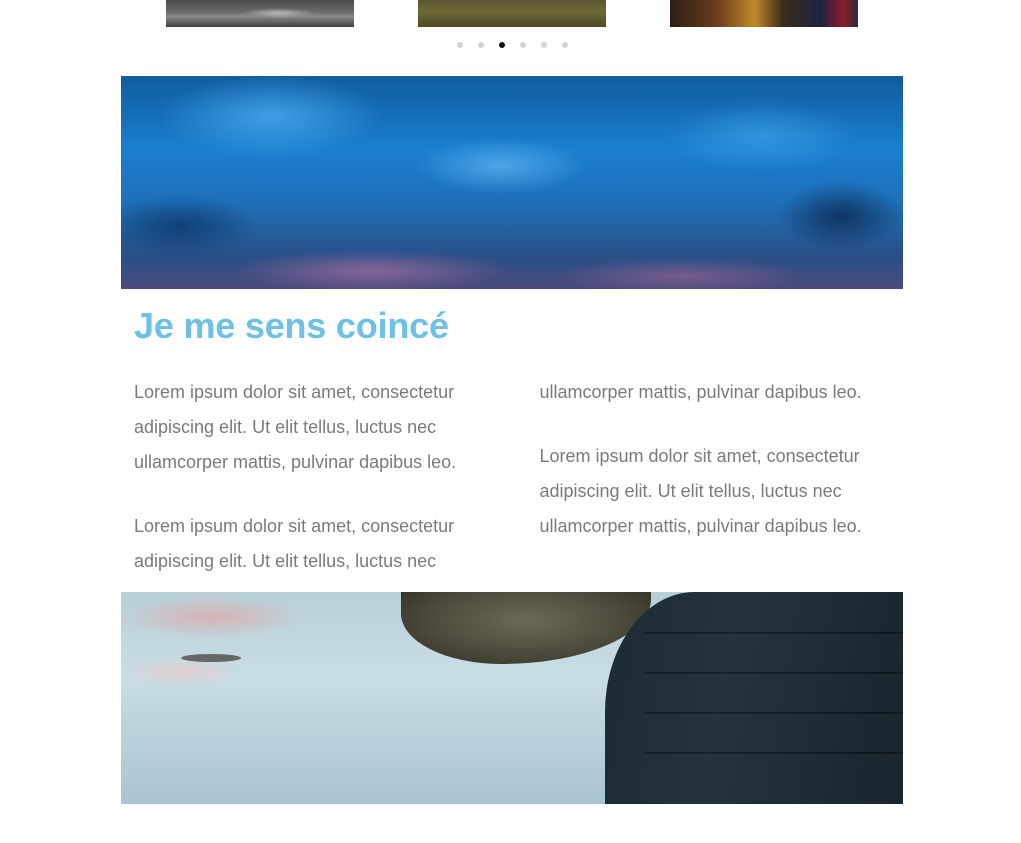 The width and height of the screenshot is (1021, 843). I want to click on article-heading: Je me sens coincé, so click(291, 325).